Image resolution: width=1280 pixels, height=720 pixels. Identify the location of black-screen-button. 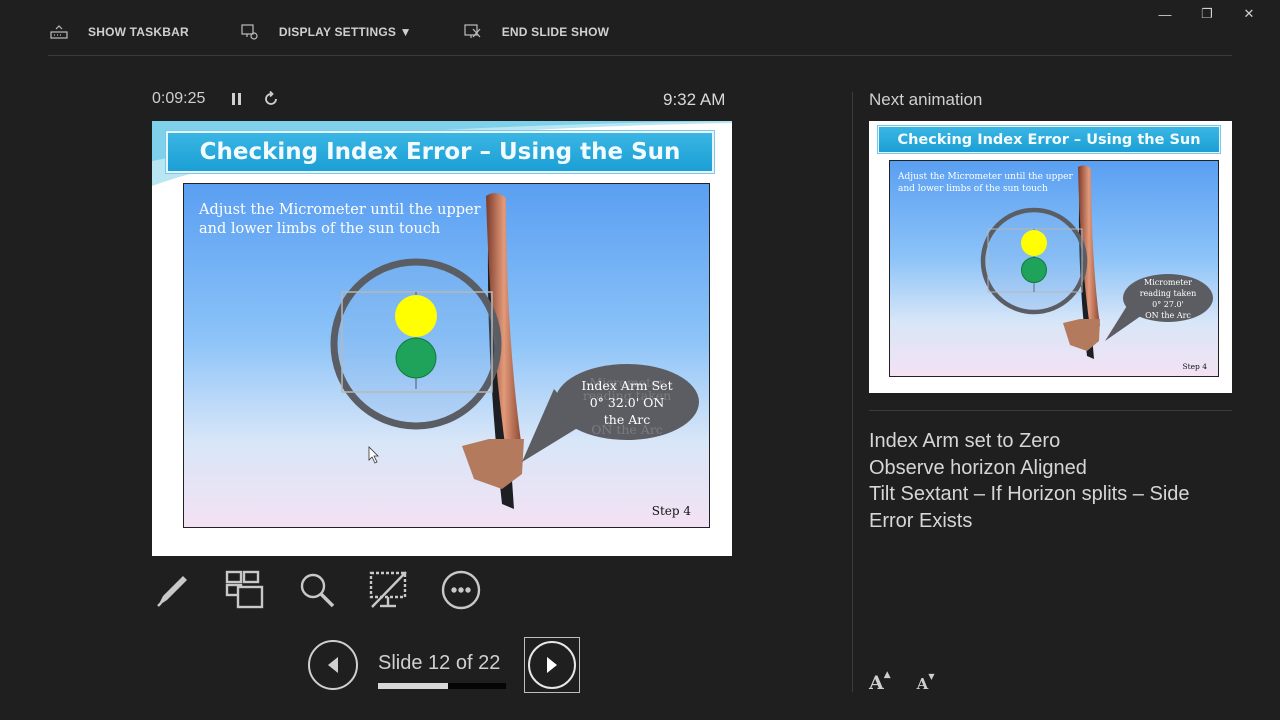
(389, 590).